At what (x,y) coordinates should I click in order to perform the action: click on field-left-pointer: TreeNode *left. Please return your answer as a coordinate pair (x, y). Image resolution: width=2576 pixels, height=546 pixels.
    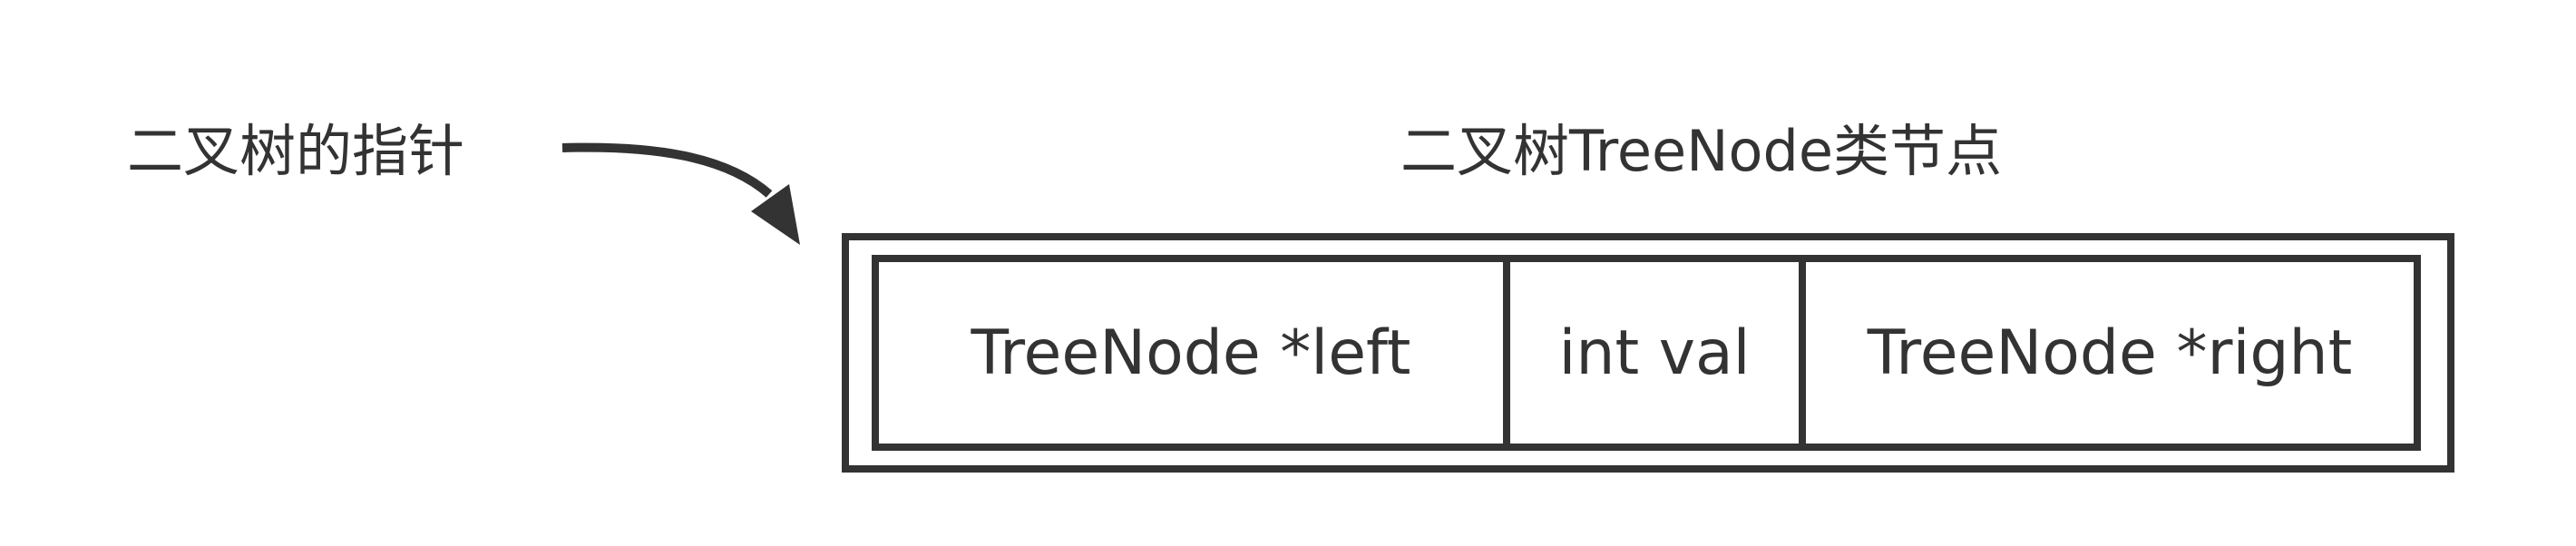
    Looking at the image, I should click on (1191, 353).